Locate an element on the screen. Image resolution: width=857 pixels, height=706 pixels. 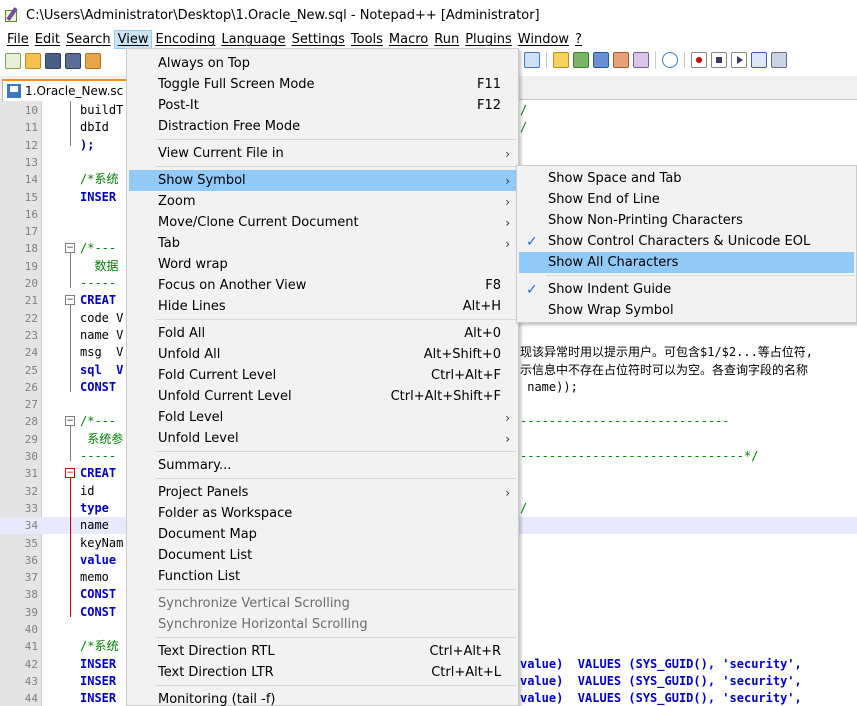
menu-window: Window is located at coordinates (543, 39).